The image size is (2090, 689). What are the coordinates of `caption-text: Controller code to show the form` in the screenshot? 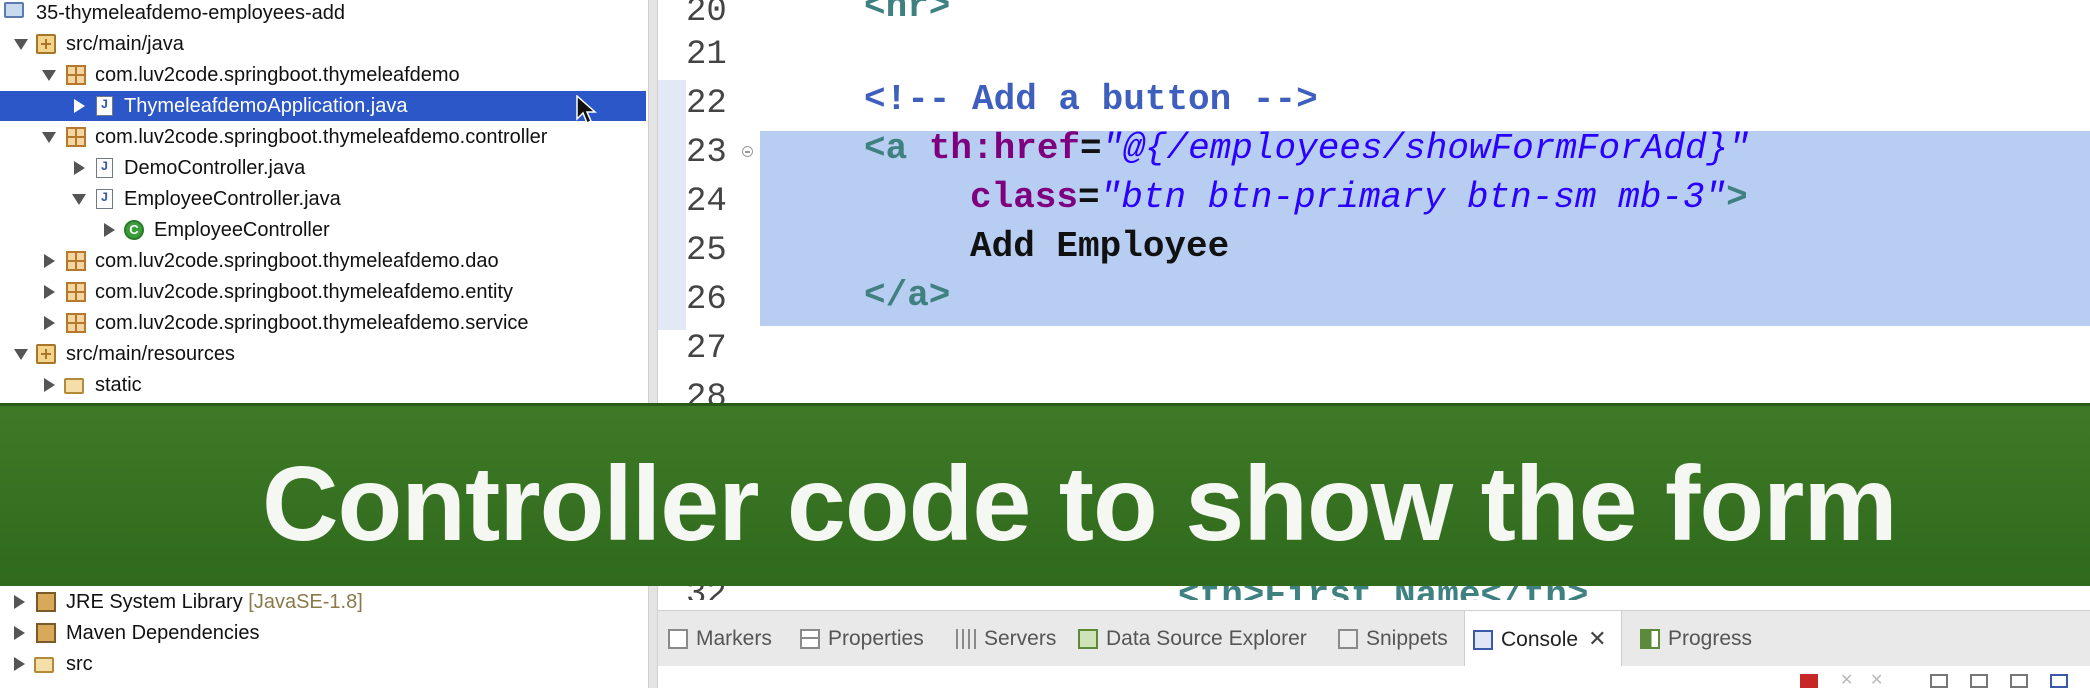 It's located at (1080, 504).